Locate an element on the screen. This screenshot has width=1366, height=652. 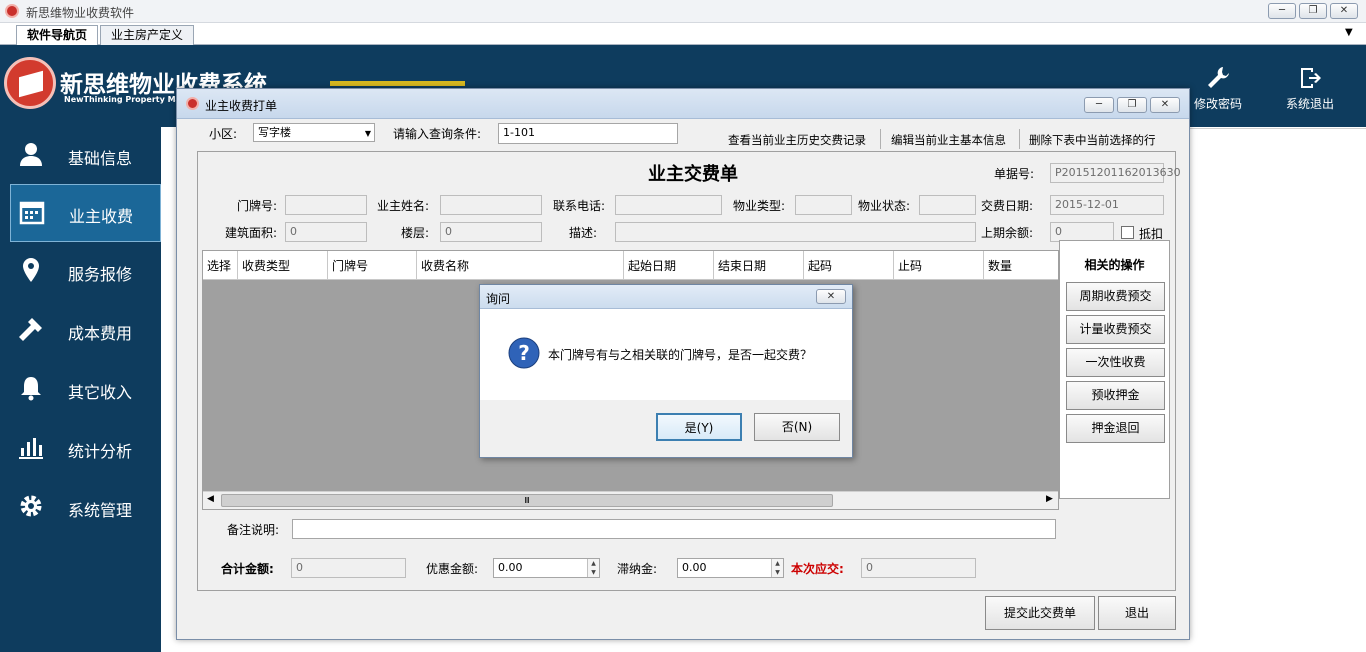
late-fee-field: 0.00 ▲ ▼ is located at coordinates (730, 568).